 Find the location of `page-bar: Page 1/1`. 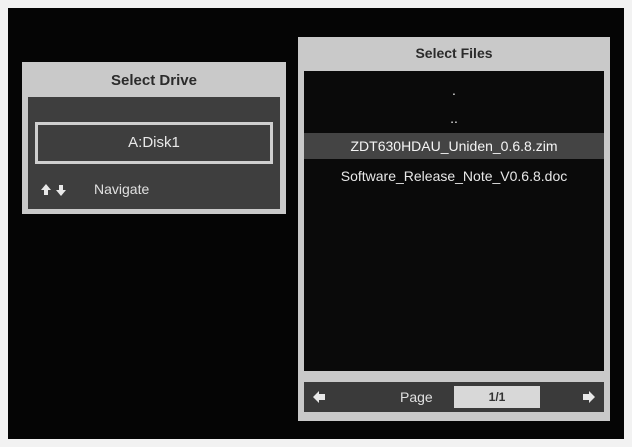

page-bar: Page 1/1 is located at coordinates (454, 397).